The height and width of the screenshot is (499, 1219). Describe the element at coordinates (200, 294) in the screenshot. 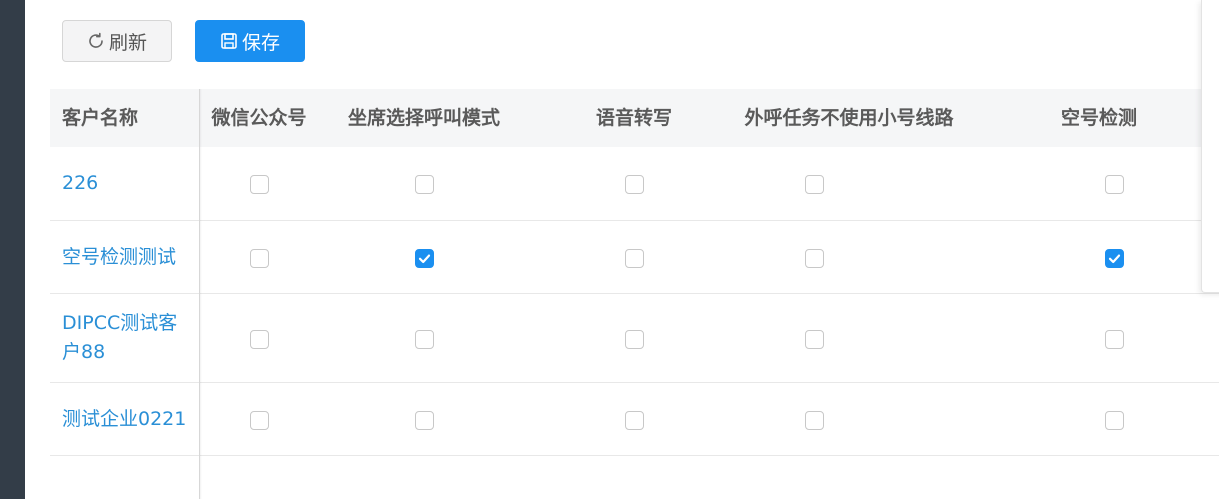

I see `fixed-column-shadow` at that location.